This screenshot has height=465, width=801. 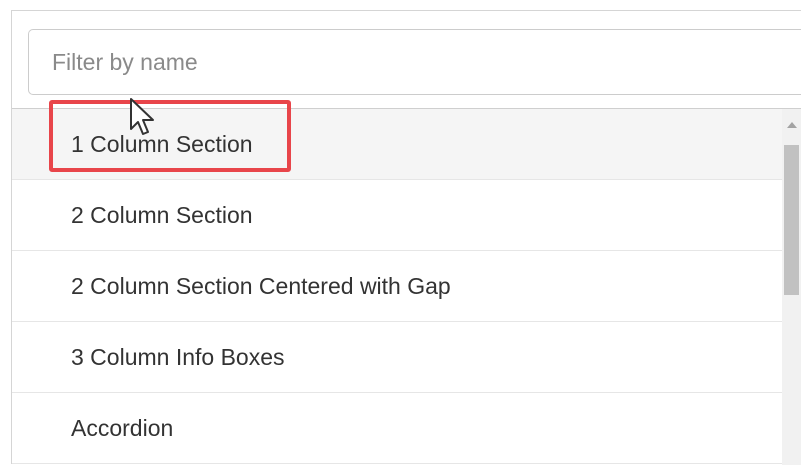 What do you see at coordinates (162, 143) in the screenshot?
I see `list-item-label: 1 Column Section` at bounding box center [162, 143].